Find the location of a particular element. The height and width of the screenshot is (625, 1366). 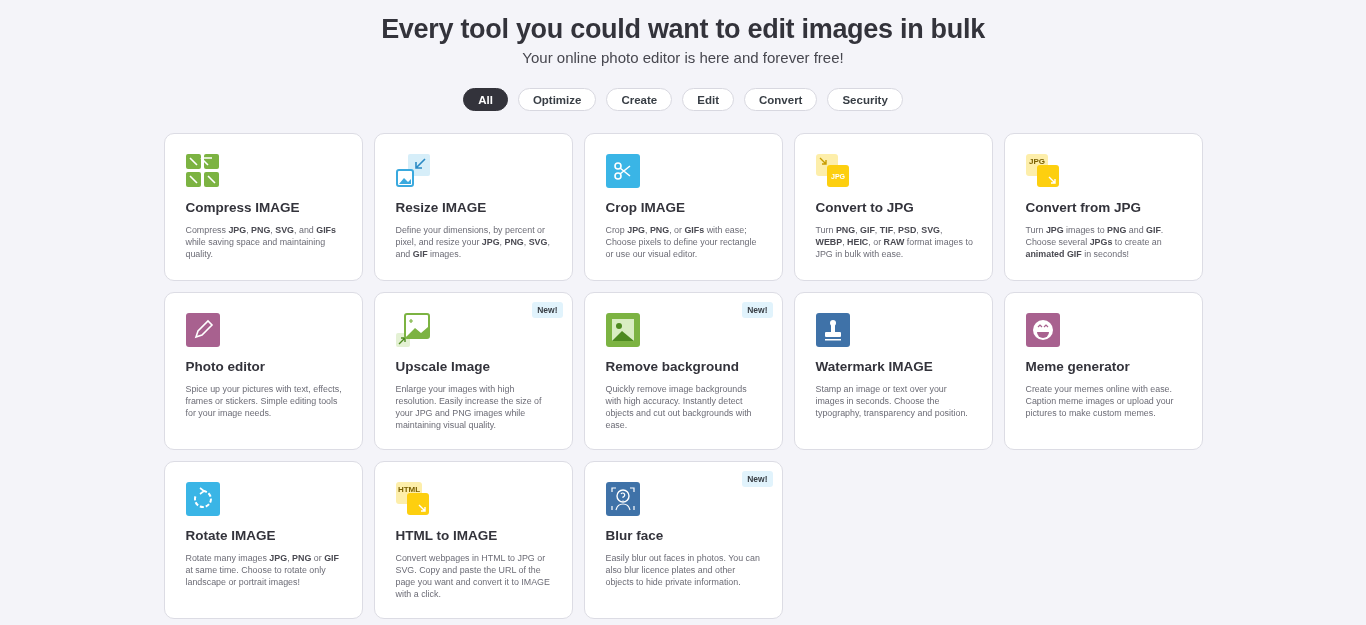

tool-description: Stamp an image or text over your images in seconds. Choose the typography, transparency and position. is located at coordinates (892, 401).